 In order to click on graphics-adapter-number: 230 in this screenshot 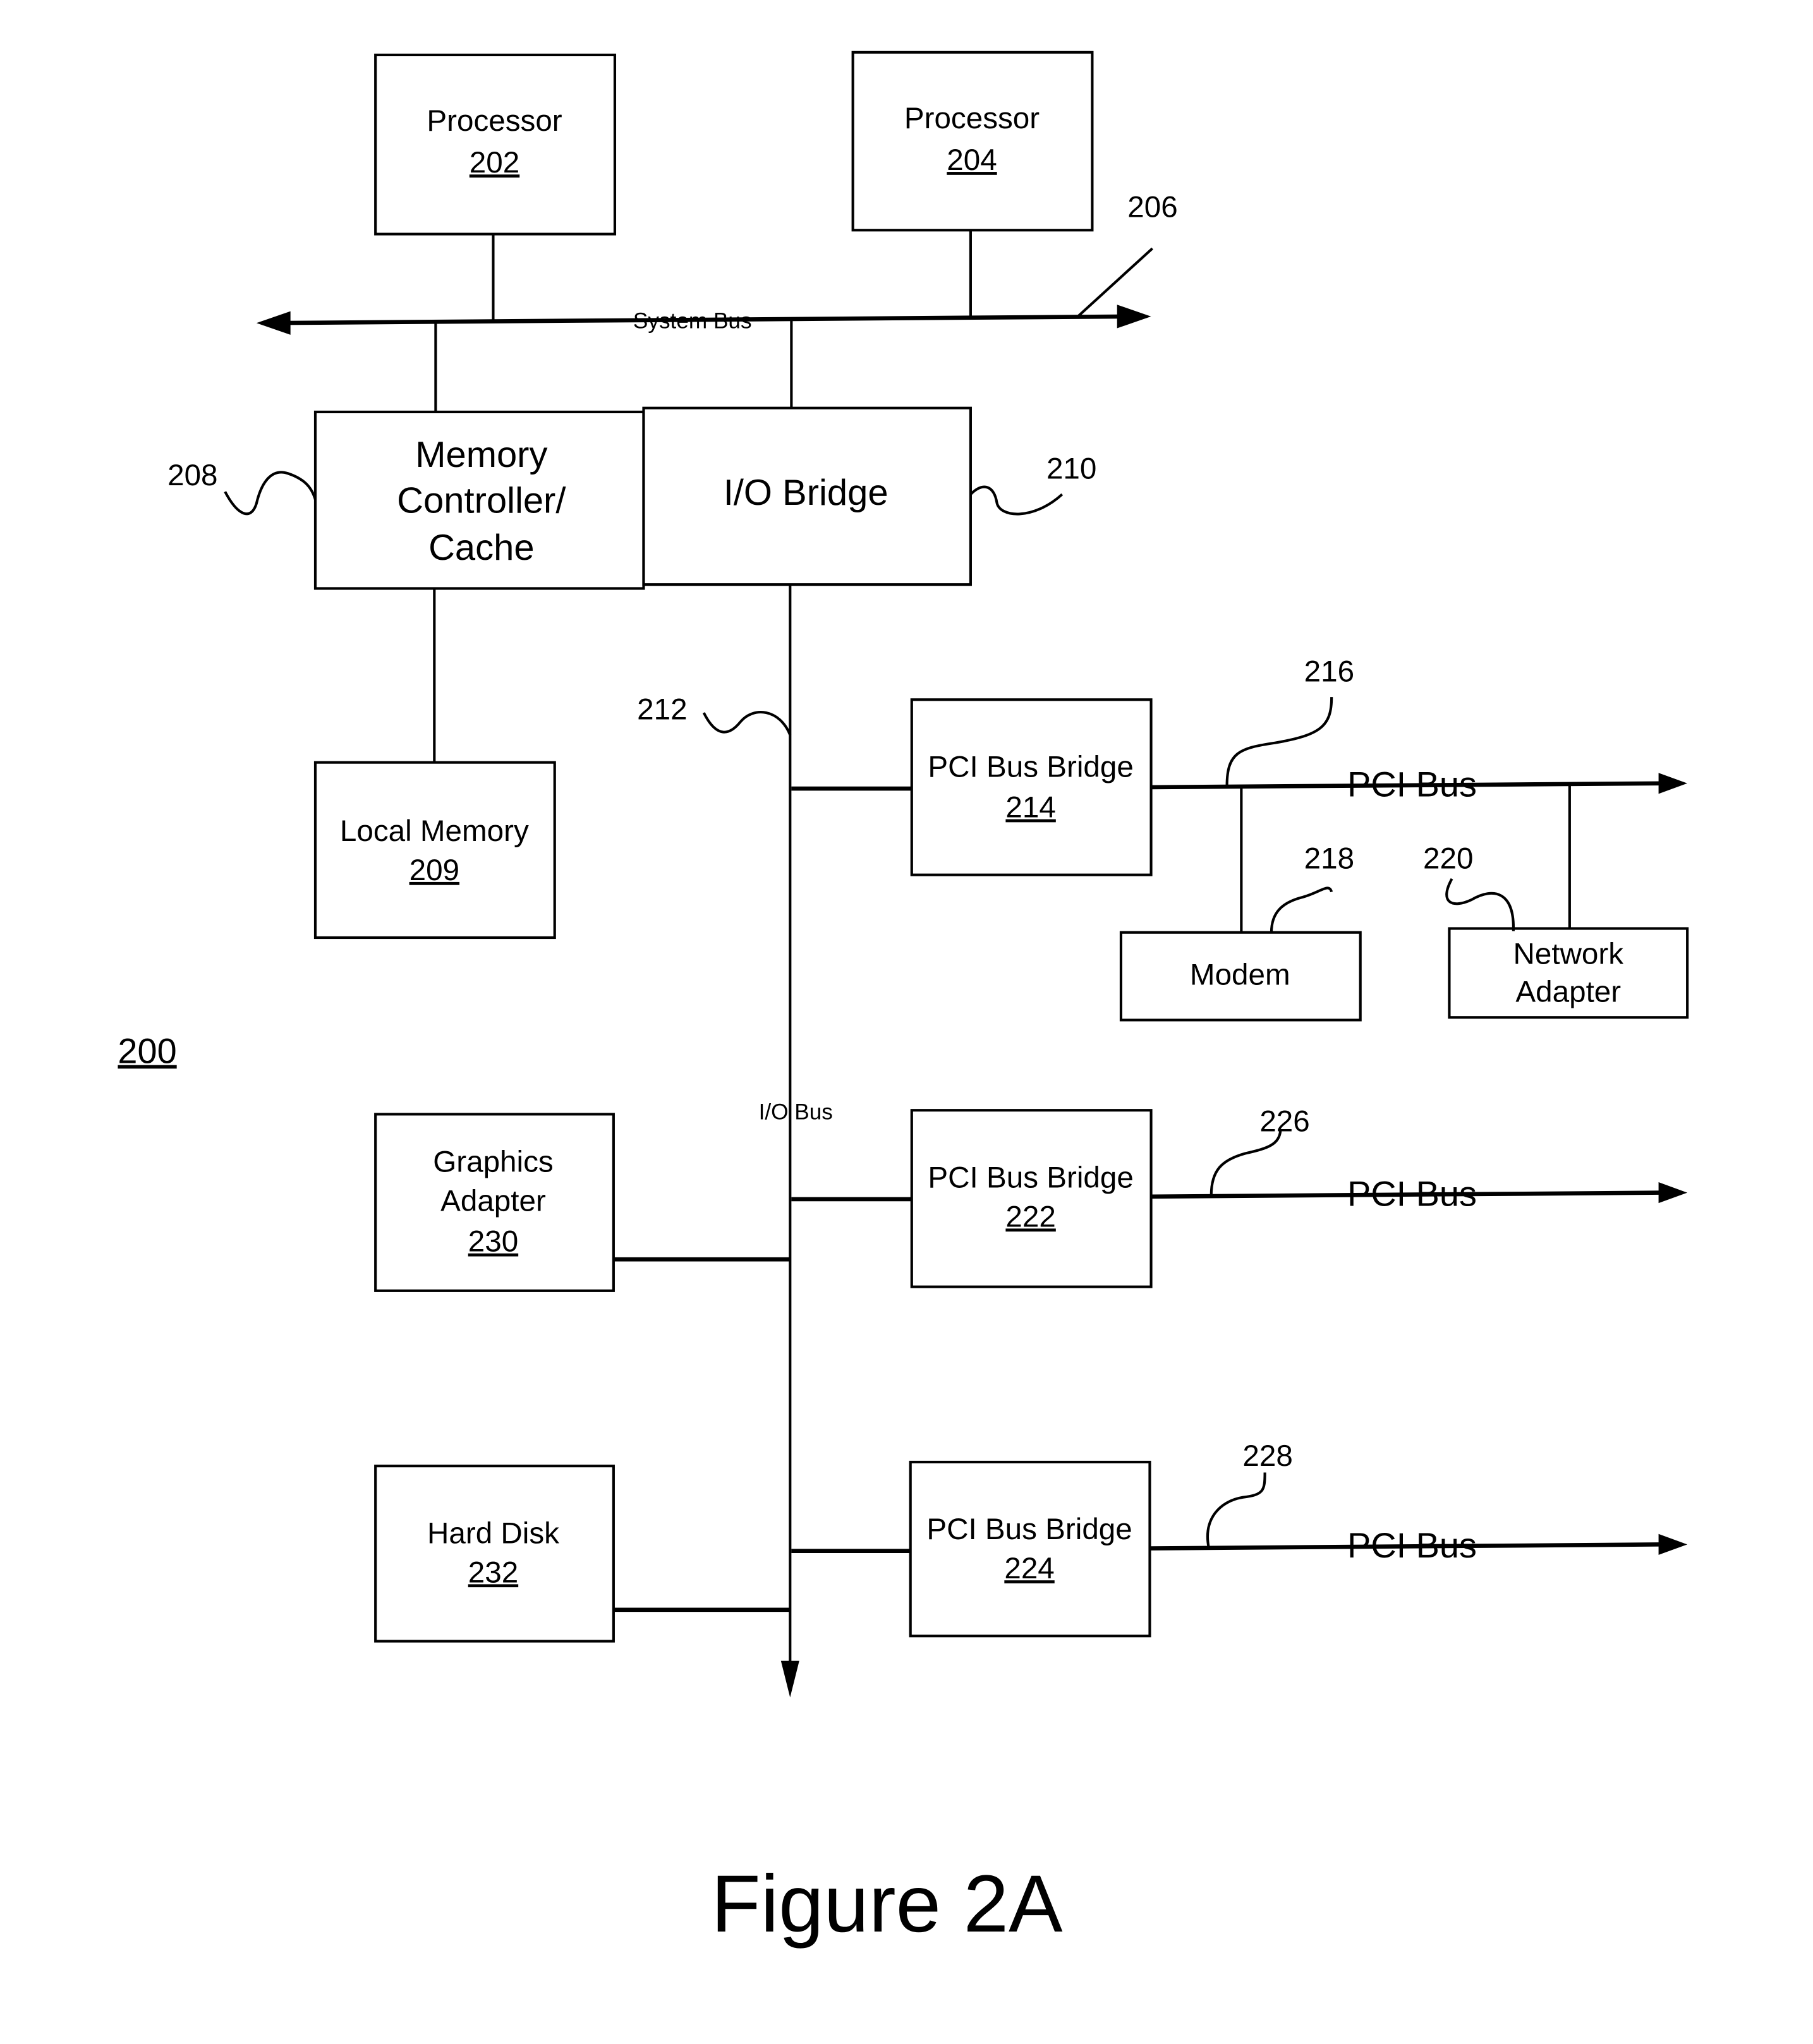, I will do `click(493, 1242)`.